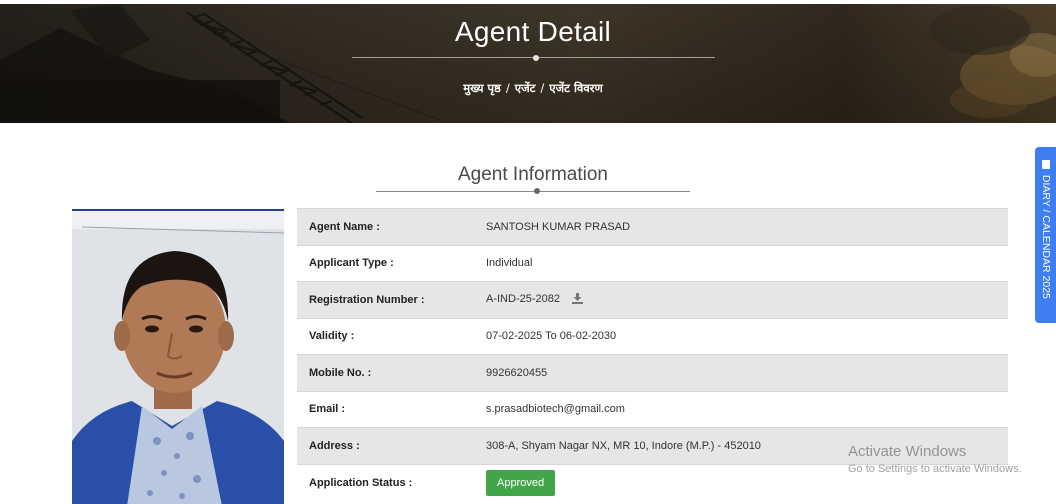 This screenshot has height=504, width=1056. What do you see at coordinates (385, 482) in the screenshot?
I see `application-status-label: Application Status :` at bounding box center [385, 482].